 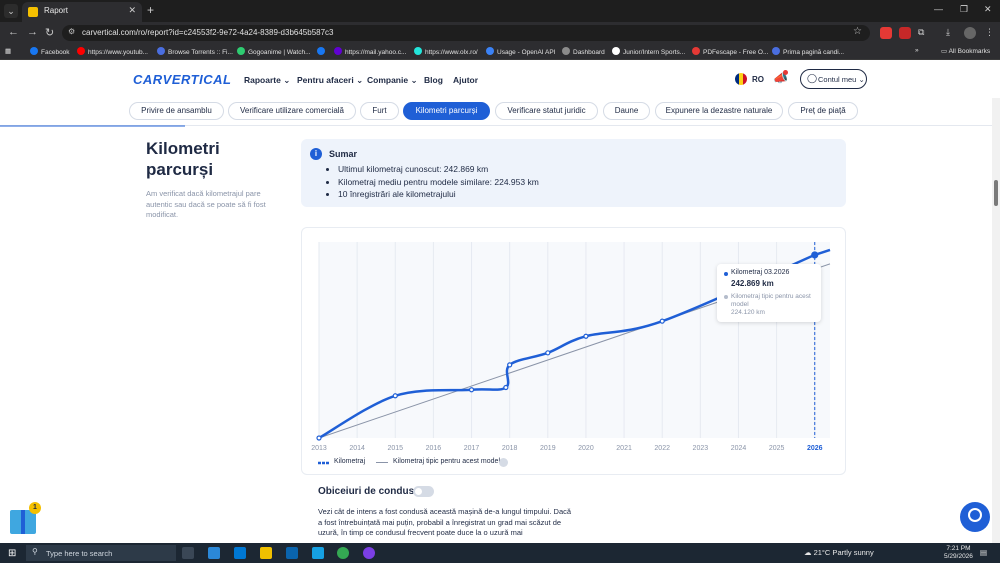 What do you see at coordinates (12, 553) in the screenshot?
I see `windows-start-icon: ⊞` at bounding box center [12, 553].